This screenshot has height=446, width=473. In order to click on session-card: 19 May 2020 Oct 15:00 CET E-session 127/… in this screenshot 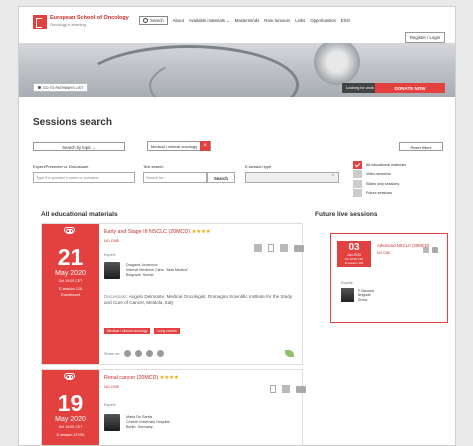, I will do `click(173, 407)`.